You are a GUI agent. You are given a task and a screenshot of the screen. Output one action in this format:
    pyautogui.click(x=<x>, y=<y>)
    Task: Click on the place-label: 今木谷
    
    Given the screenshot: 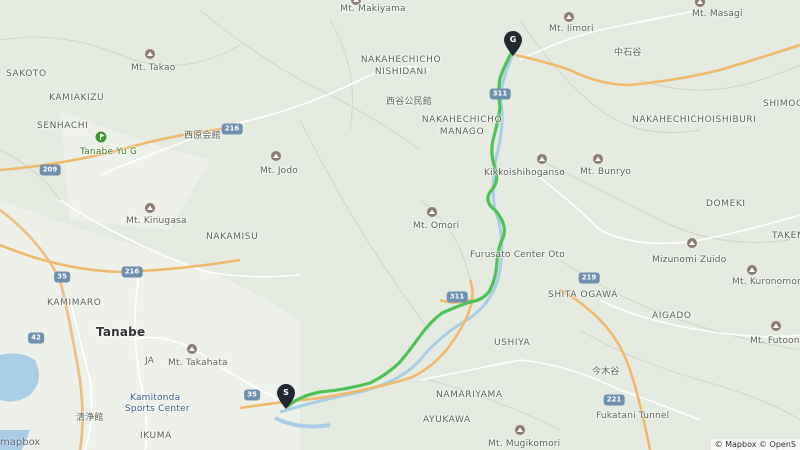 What is the action you would take?
    pyautogui.click(x=606, y=372)
    